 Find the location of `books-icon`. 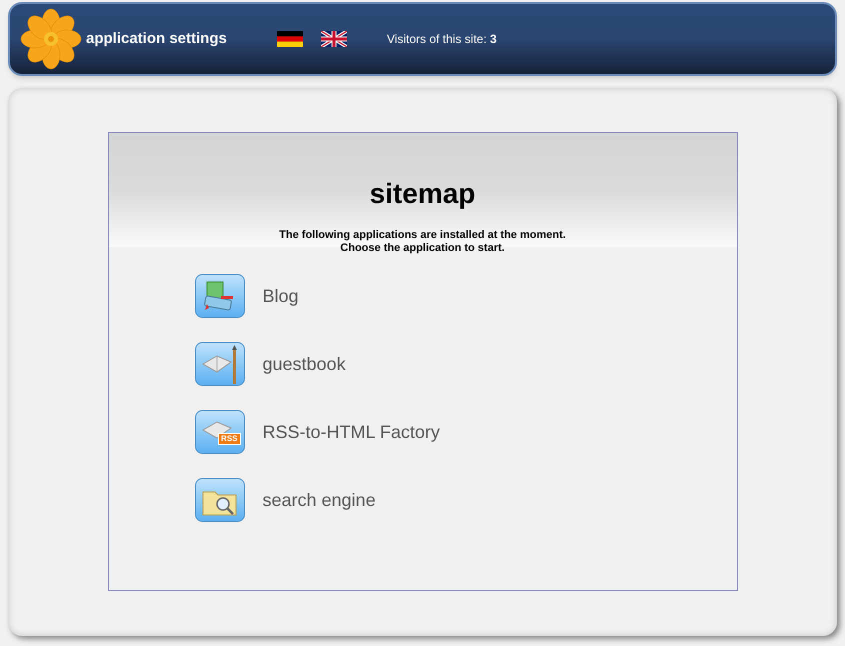

books-icon is located at coordinates (219, 296).